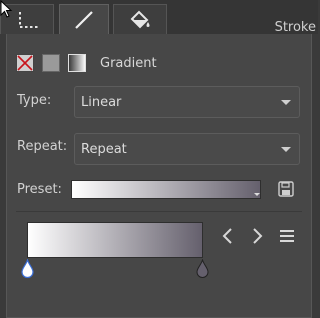  I want to click on x-mark-icon, so click(25, 63).